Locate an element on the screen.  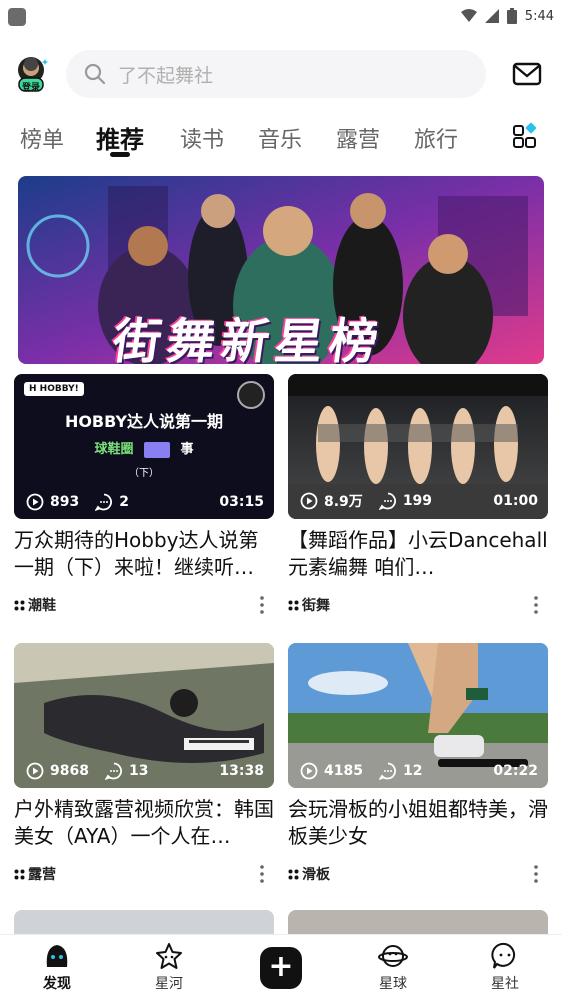
discover-icon is located at coordinates (57, 956).